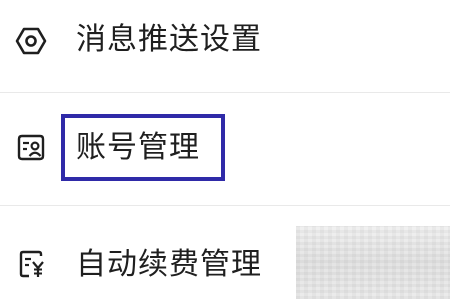  I want to click on blurred-watermark, so click(373, 262).